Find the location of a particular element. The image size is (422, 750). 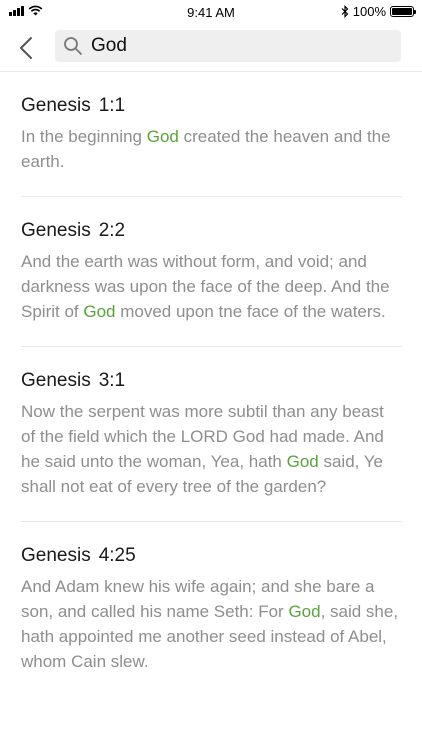

status-right: 100% is located at coordinates (378, 11).